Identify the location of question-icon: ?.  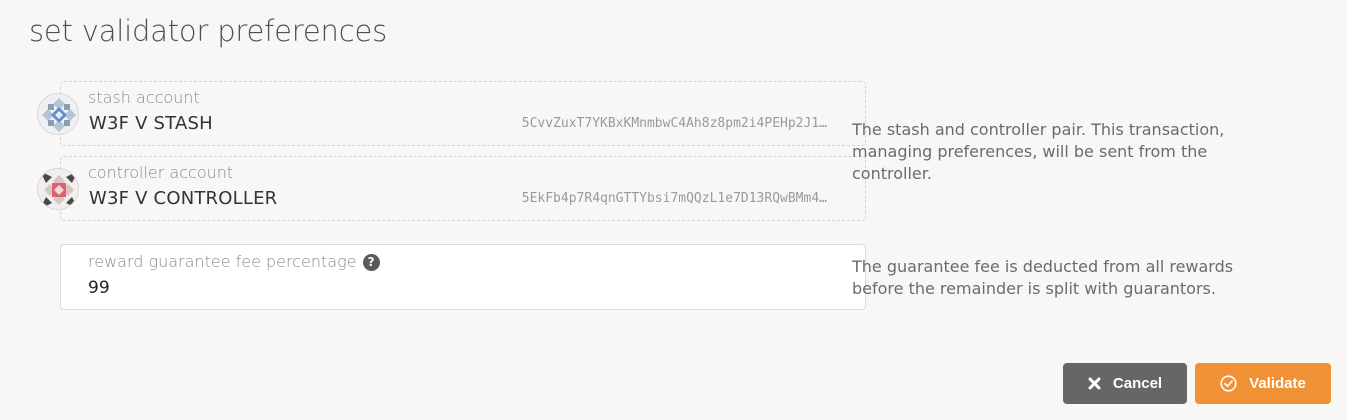
(371, 262).